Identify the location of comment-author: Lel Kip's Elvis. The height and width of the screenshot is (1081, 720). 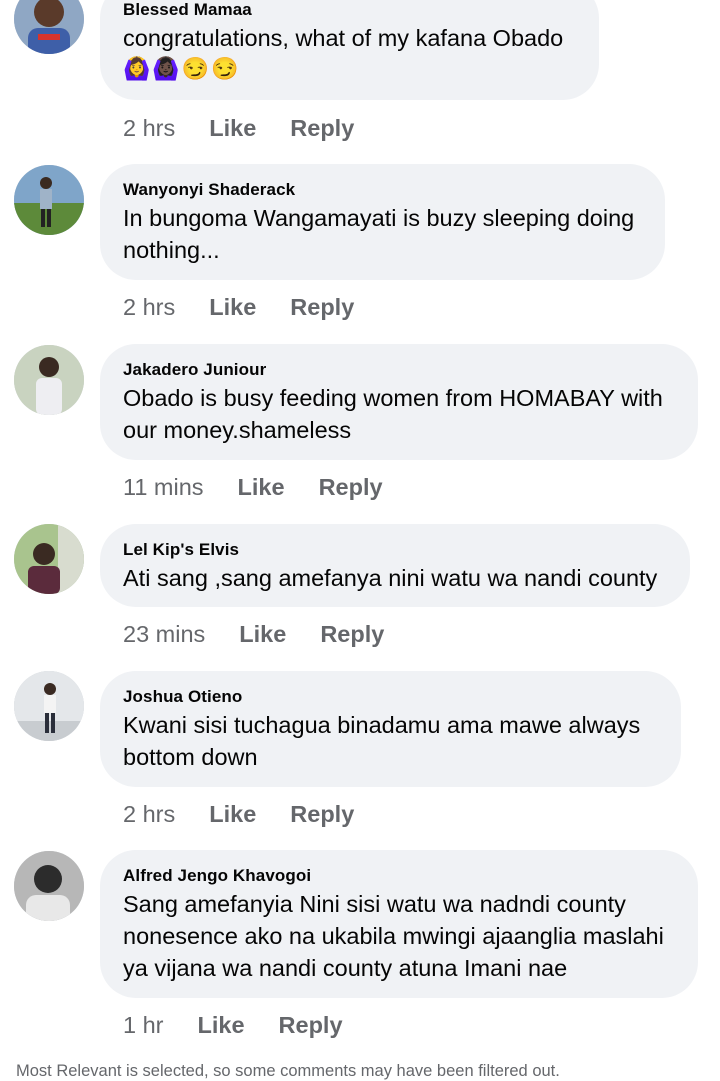
(394, 550).